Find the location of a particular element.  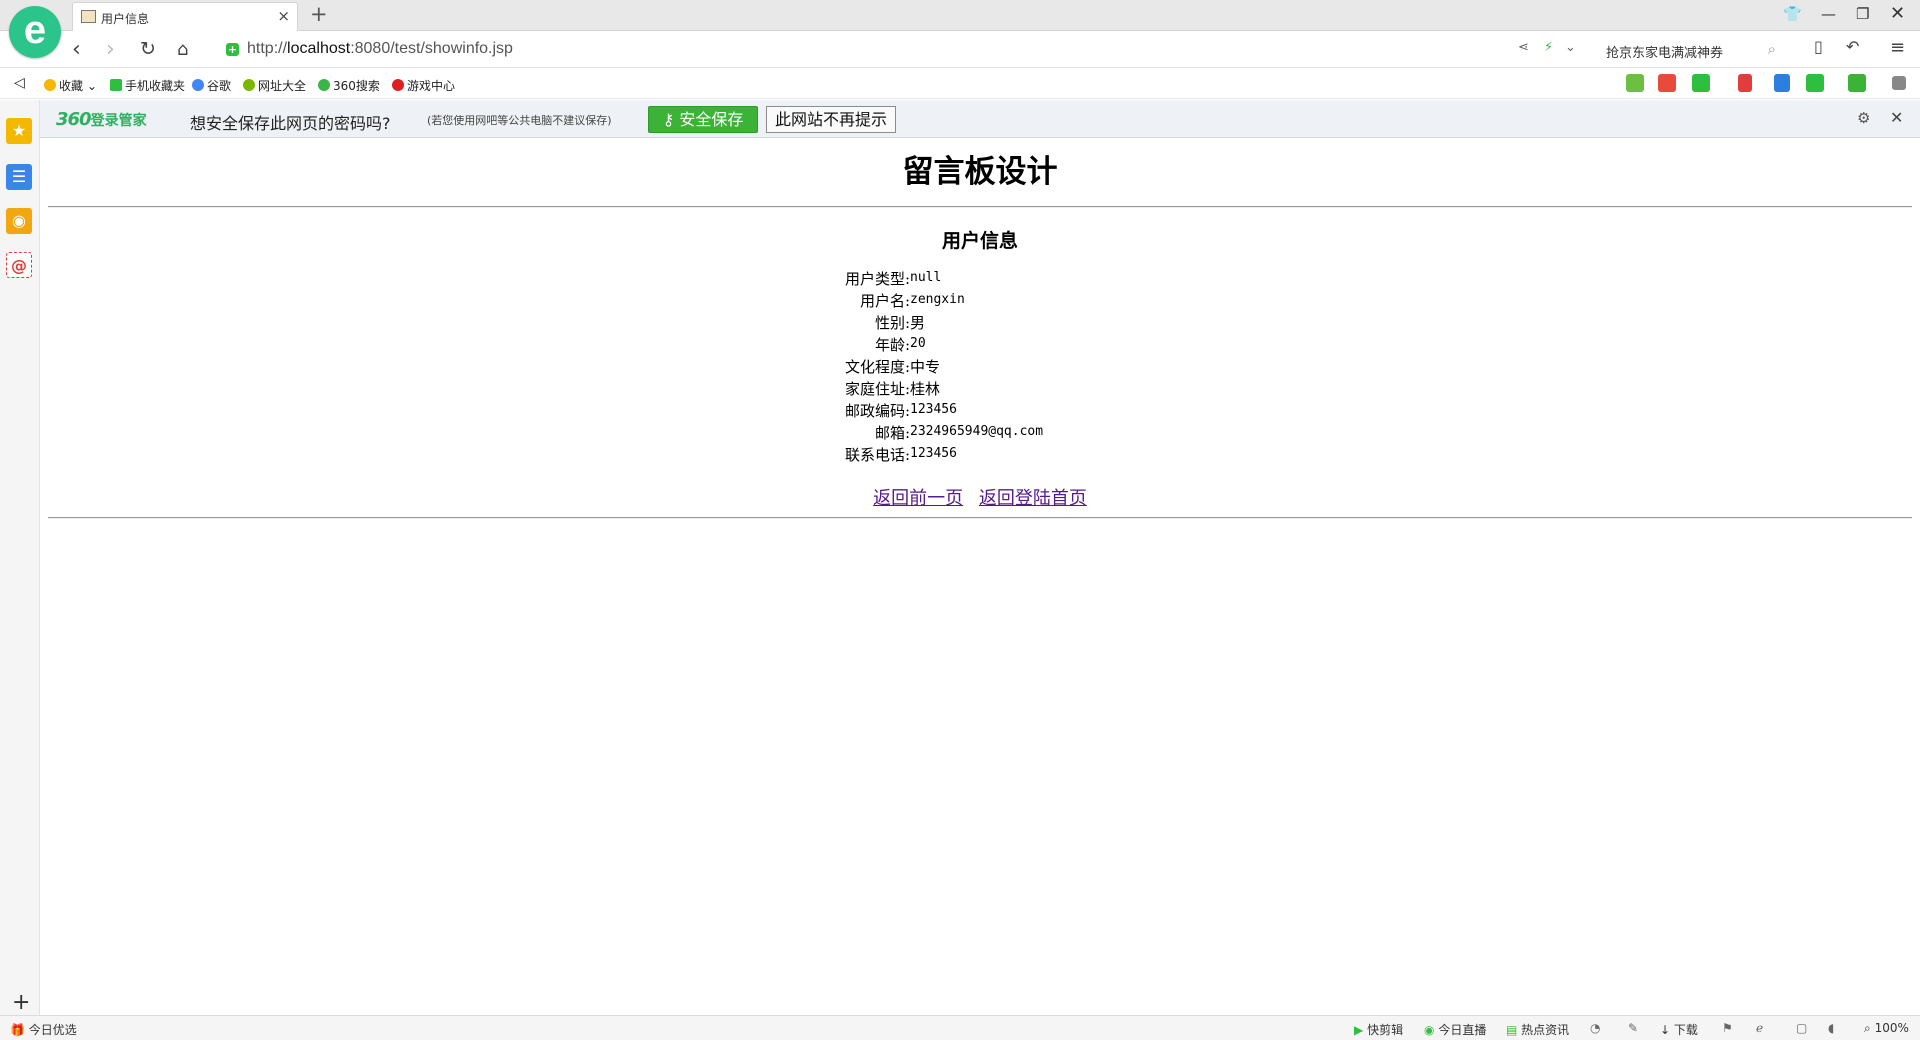

sound-icon: ◖ is located at coordinates (1831, 1028).